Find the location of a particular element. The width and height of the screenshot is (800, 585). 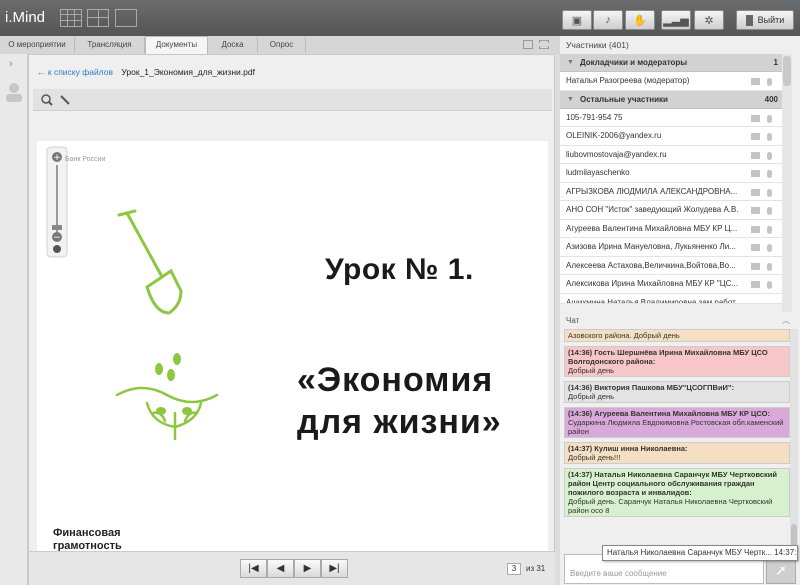

chat-scroll-thumb is located at coordinates (794, 535).